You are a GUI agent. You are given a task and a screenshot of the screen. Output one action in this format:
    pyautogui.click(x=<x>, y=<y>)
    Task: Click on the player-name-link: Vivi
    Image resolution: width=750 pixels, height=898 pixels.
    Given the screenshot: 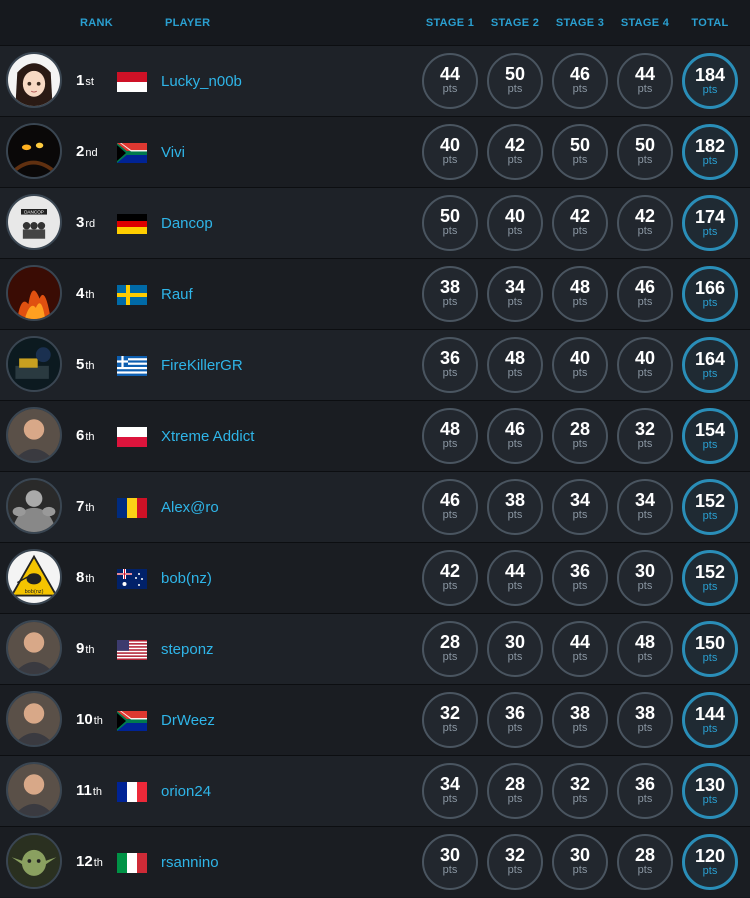 What is the action you would take?
    pyautogui.click(x=173, y=152)
    